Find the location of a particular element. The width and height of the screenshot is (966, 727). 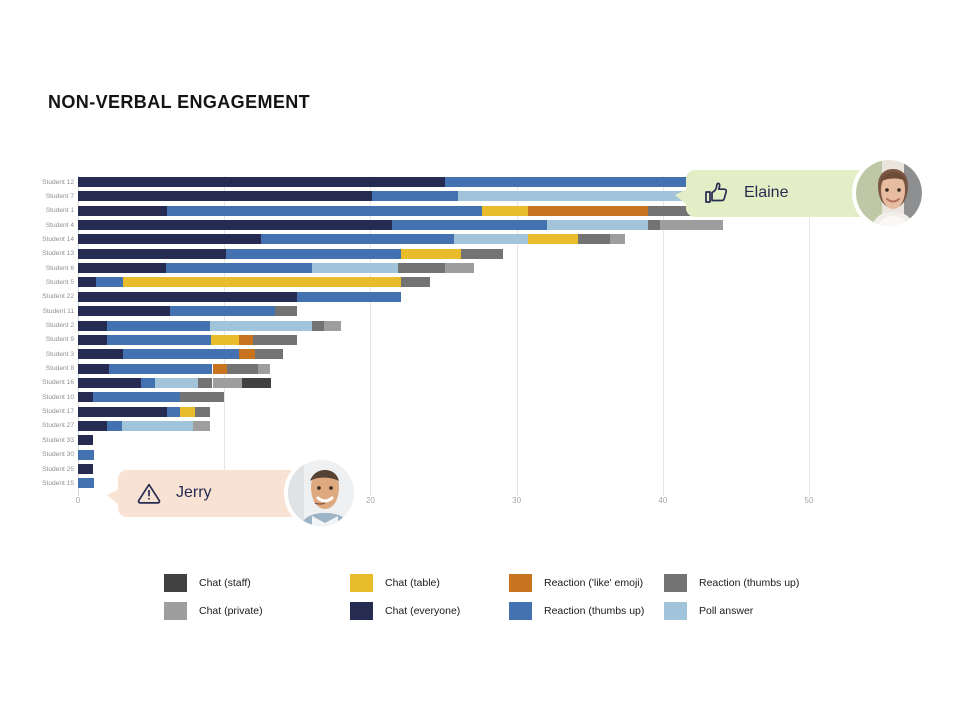

y-axis-tick-label: Student 13 is located at coordinates (58, 254).